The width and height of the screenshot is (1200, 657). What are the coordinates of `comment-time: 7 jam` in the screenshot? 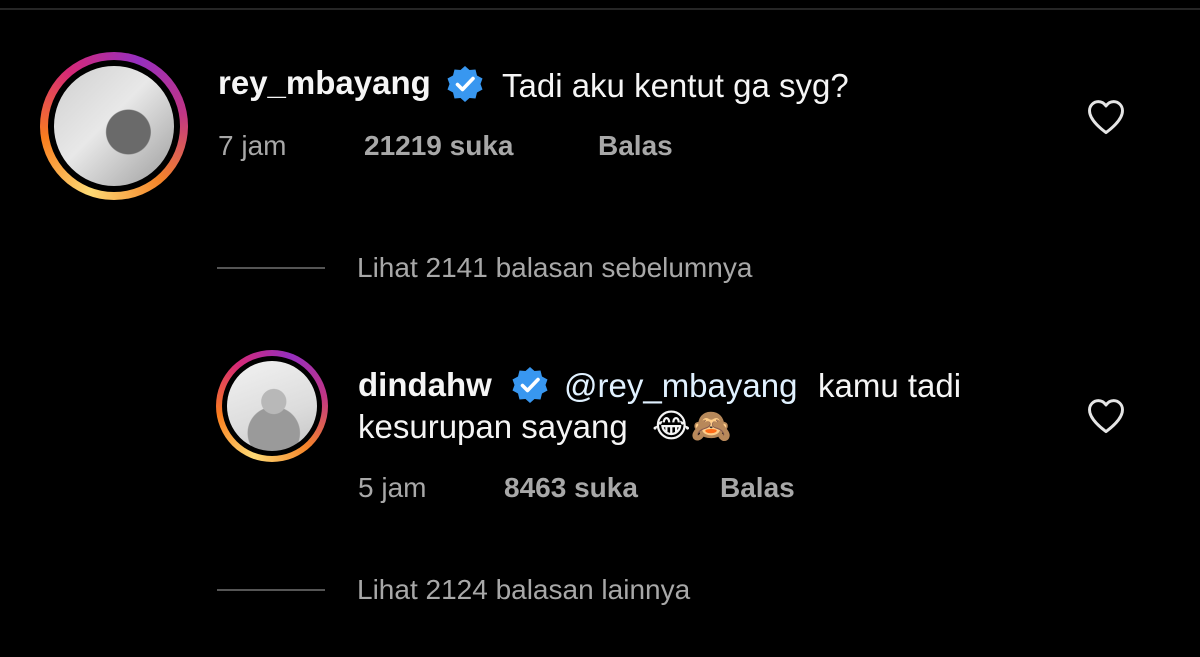 It's located at (252, 145).